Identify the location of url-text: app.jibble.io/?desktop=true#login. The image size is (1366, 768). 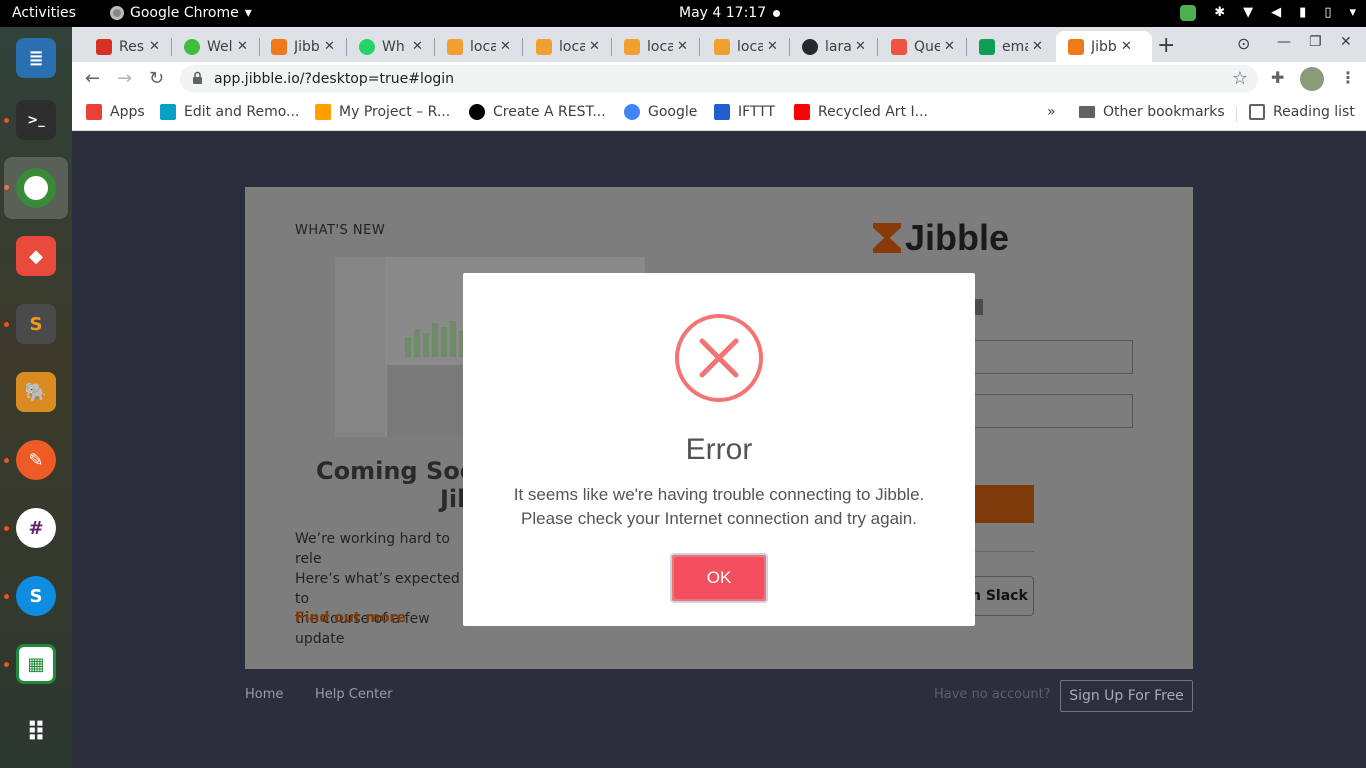
(334, 79).